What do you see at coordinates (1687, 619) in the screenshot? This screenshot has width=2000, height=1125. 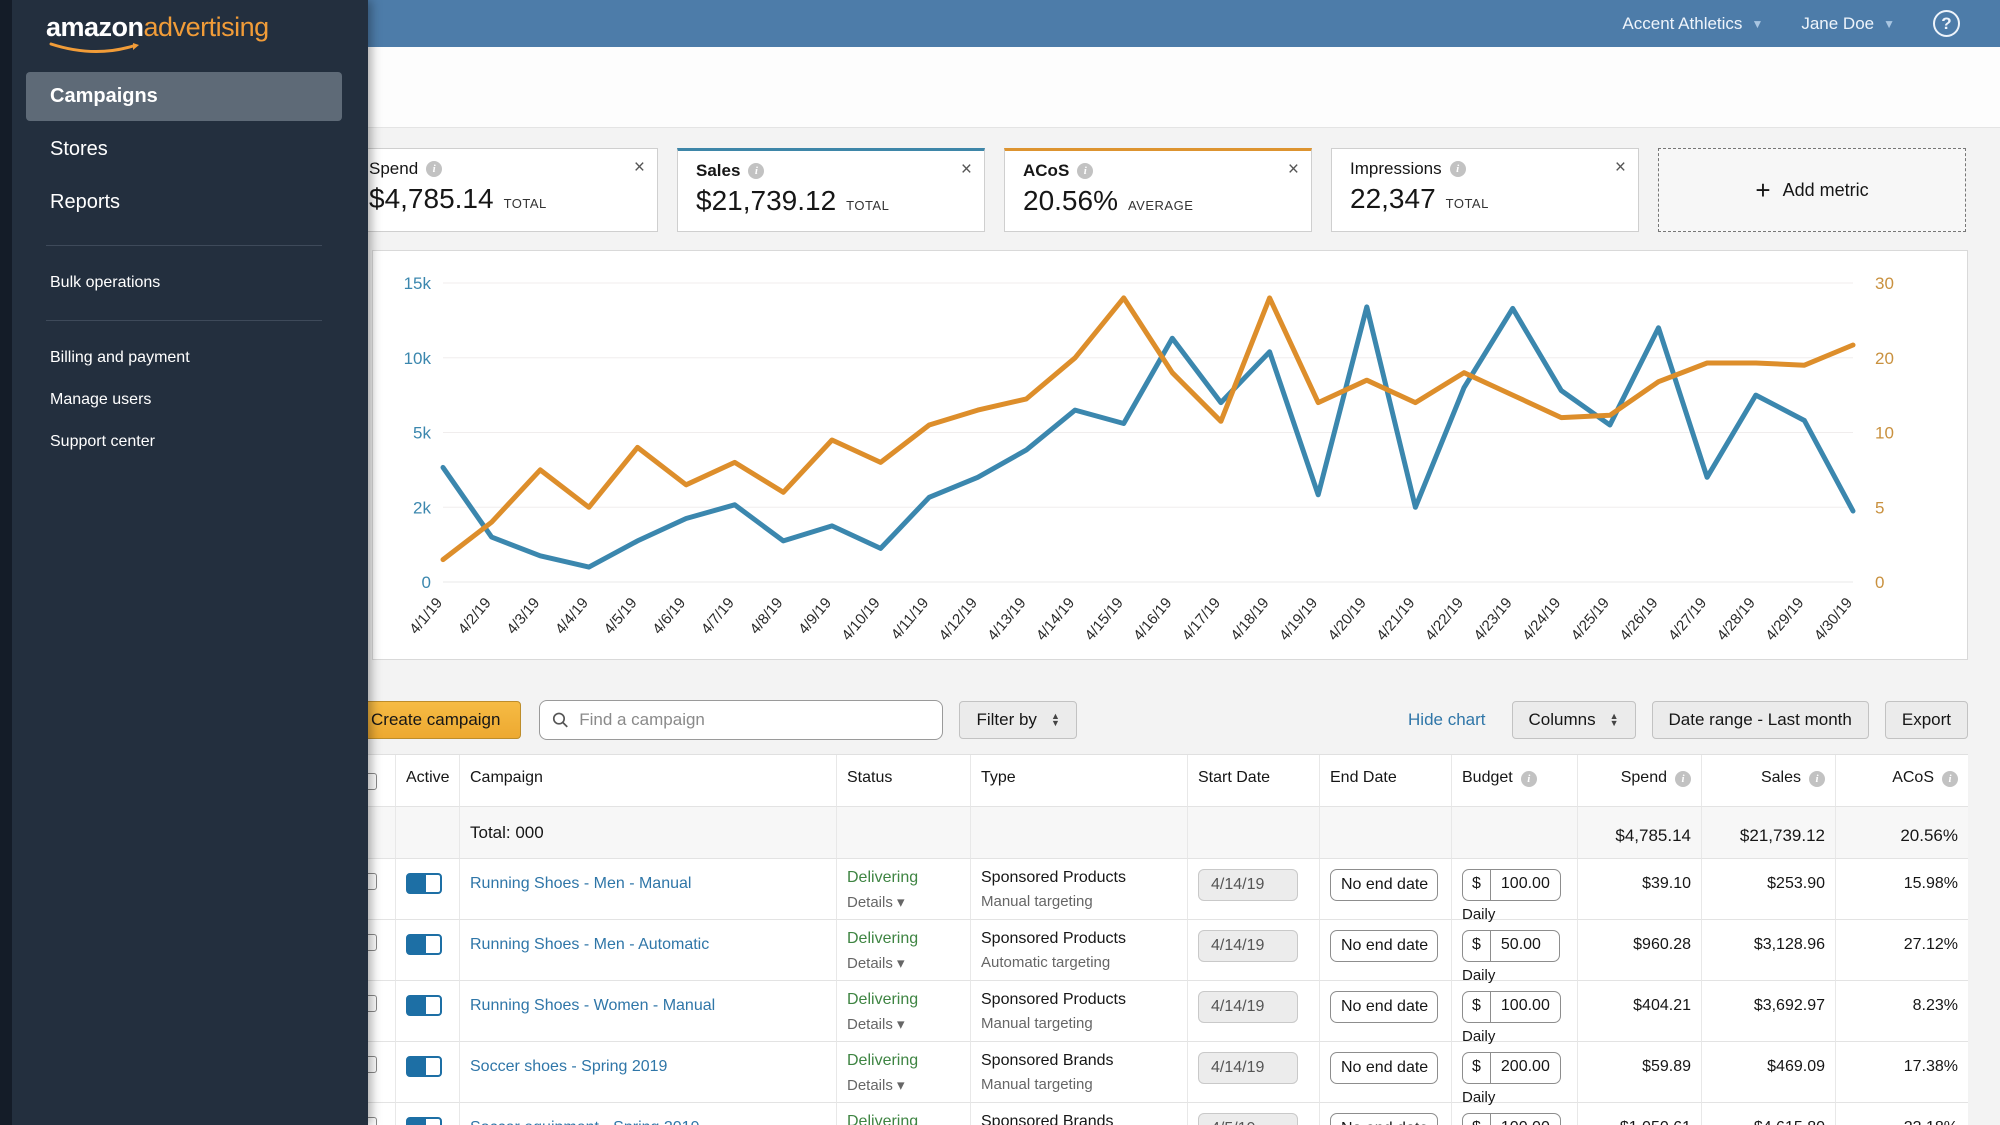 I see `x-axis-tick-label: 4/27/19` at bounding box center [1687, 619].